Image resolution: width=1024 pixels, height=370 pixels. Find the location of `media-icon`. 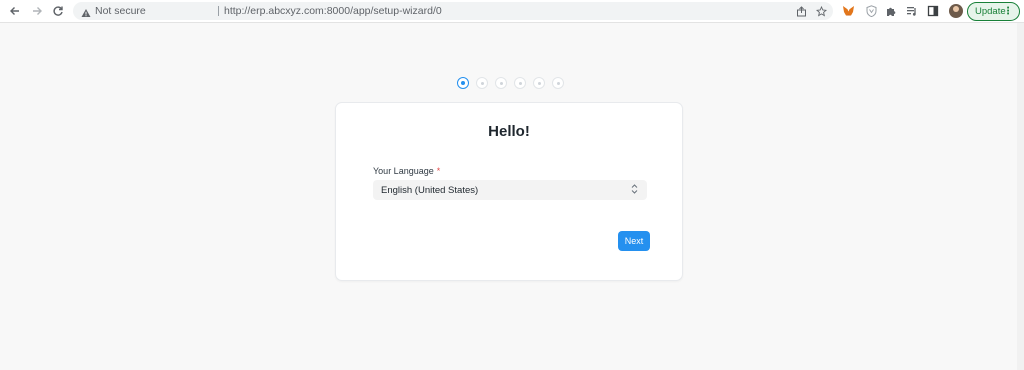

media-icon is located at coordinates (912, 11).